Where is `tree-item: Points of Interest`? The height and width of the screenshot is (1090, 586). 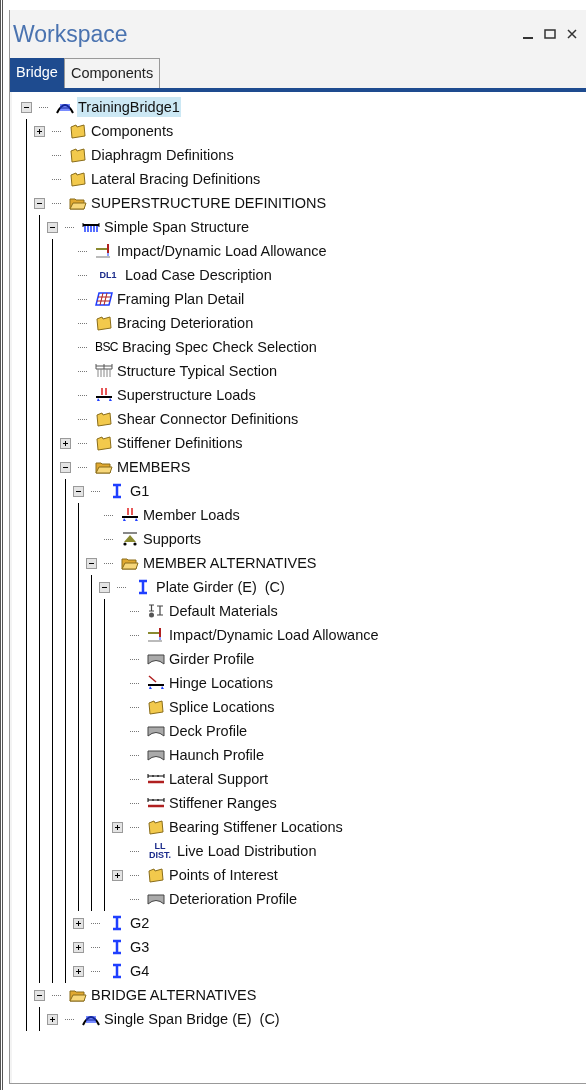 tree-item: Points of Interest is located at coordinates (223, 875).